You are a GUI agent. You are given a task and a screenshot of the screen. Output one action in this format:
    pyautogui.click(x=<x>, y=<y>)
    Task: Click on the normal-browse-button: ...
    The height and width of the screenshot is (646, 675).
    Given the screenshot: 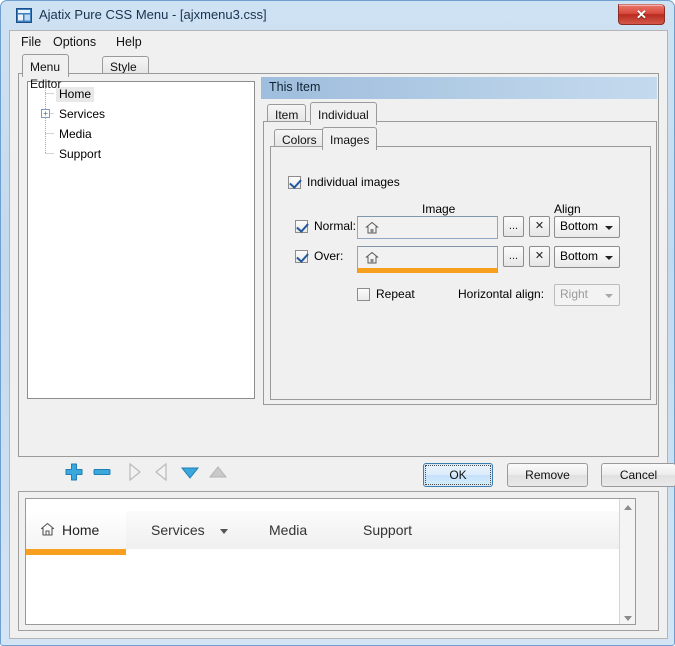 What is the action you would take?
    pyautogui.click(x=513, y=226)
    